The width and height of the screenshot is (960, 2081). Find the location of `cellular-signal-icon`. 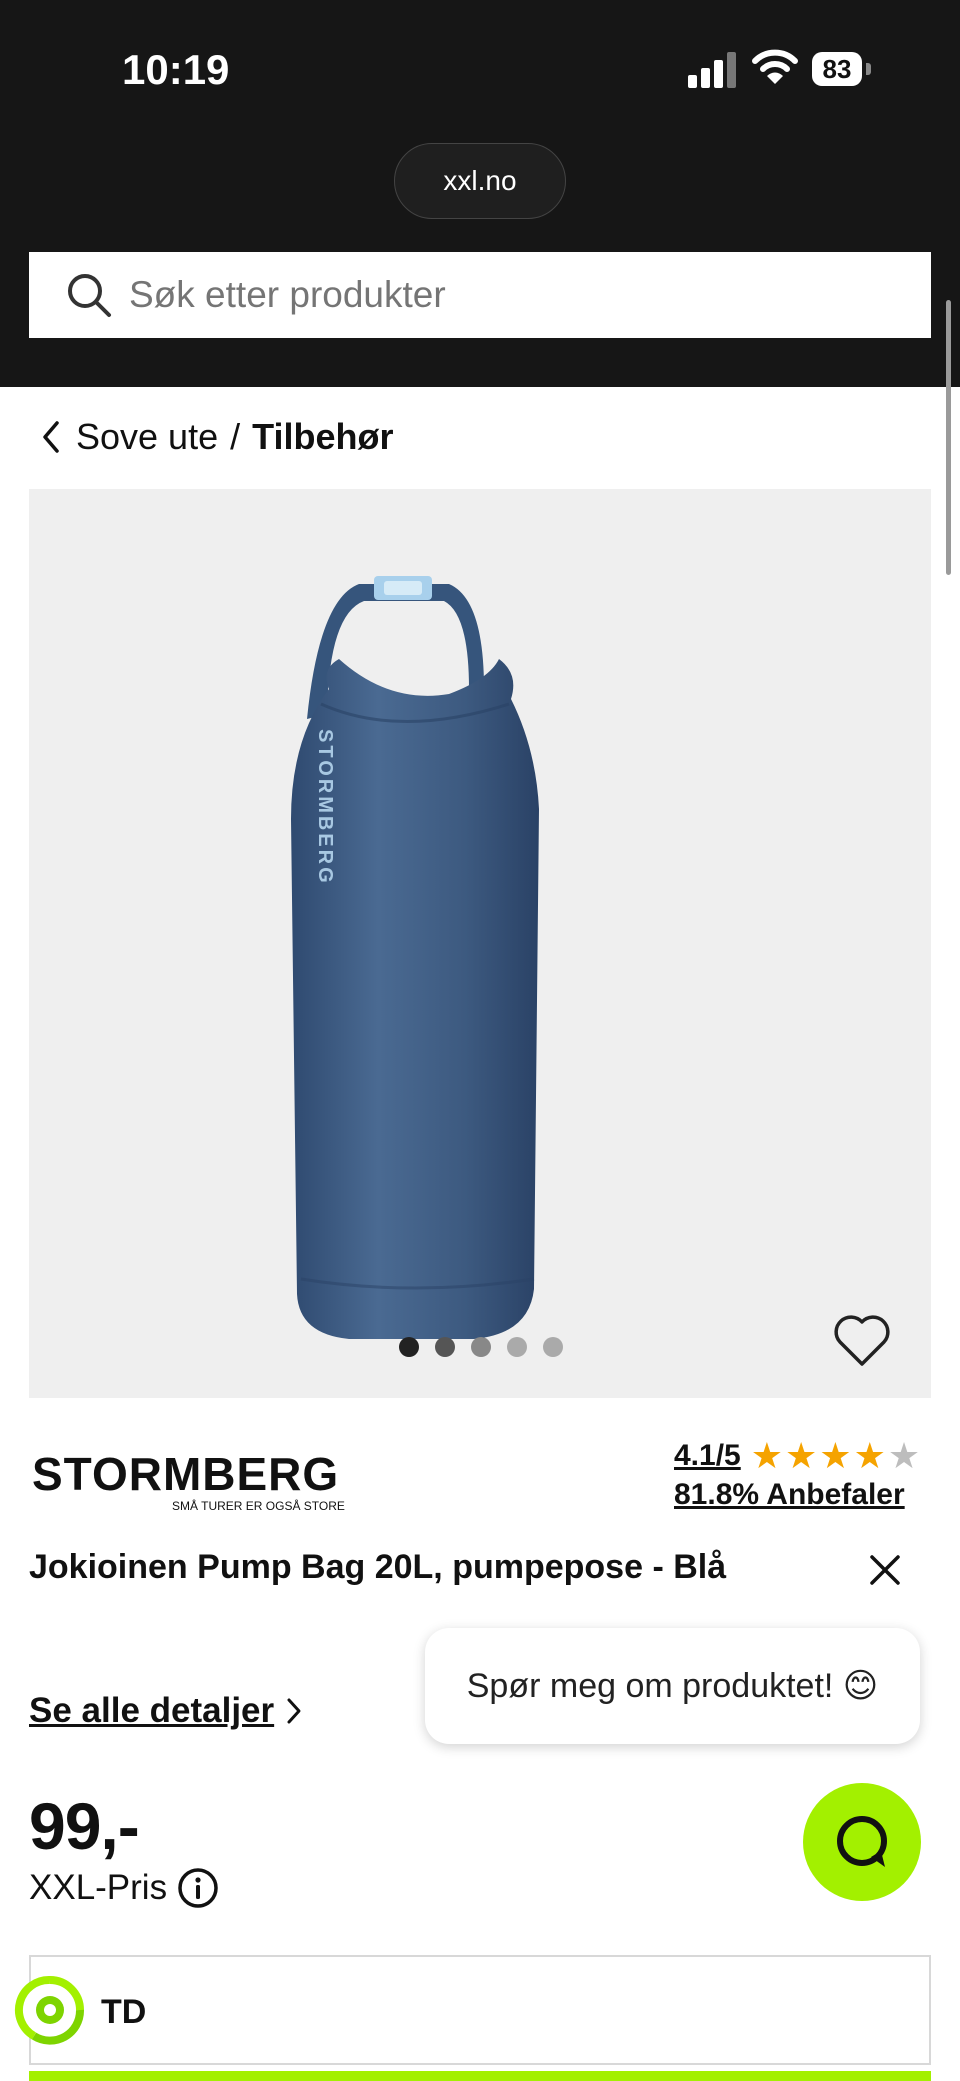

cellular-signal-icon is located at coordinates (714, 70).